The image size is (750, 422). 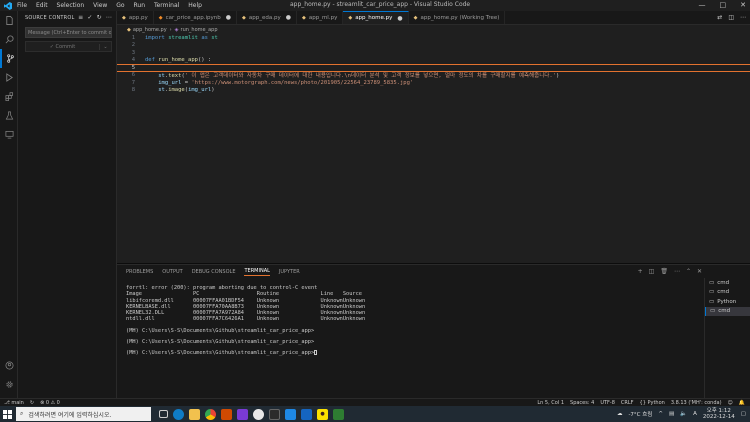 I want to click on view-as-list-icon: ≡, so click(x=80, y=17).